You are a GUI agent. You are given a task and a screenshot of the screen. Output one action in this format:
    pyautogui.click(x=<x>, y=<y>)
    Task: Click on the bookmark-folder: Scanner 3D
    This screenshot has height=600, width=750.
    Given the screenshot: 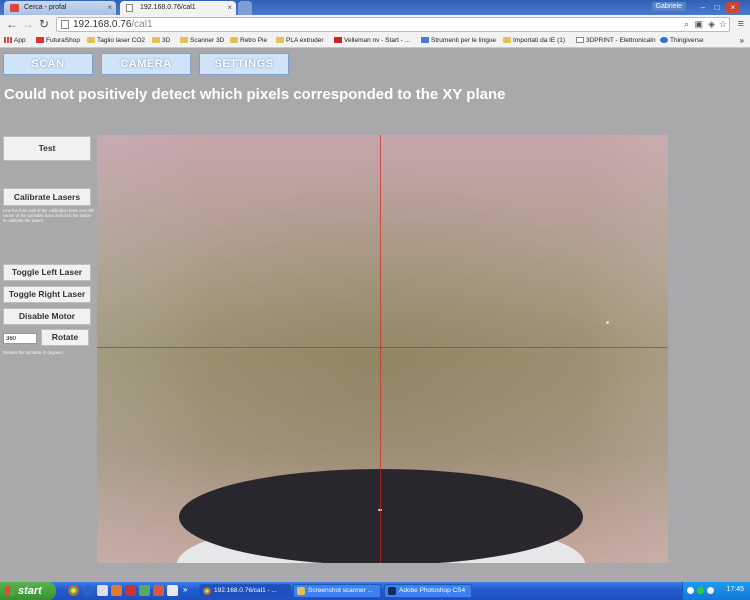 What is the action you would take?
    pyautogui.click(x=202, y=40)
    